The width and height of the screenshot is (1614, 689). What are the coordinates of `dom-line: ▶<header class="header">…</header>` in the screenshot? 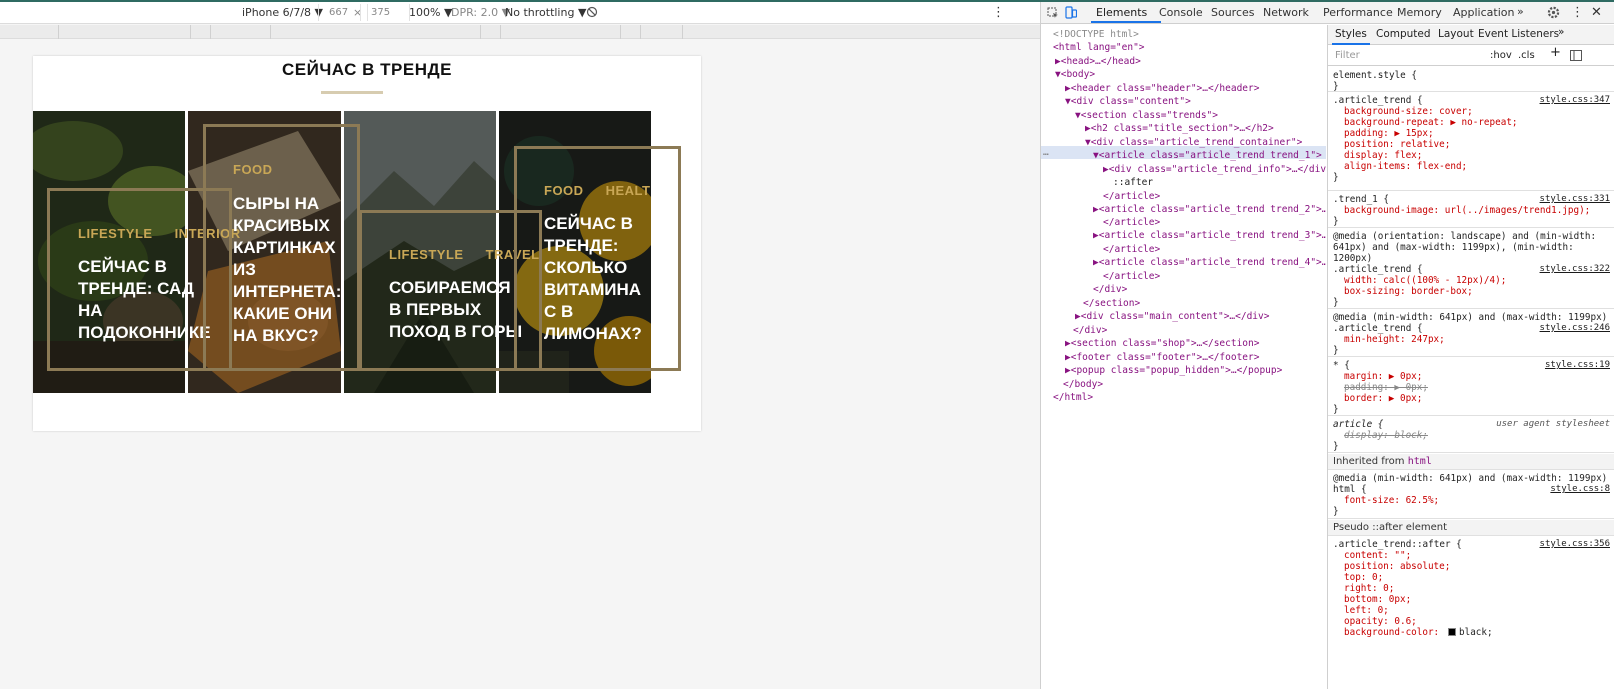 It's located at (1162, 89).